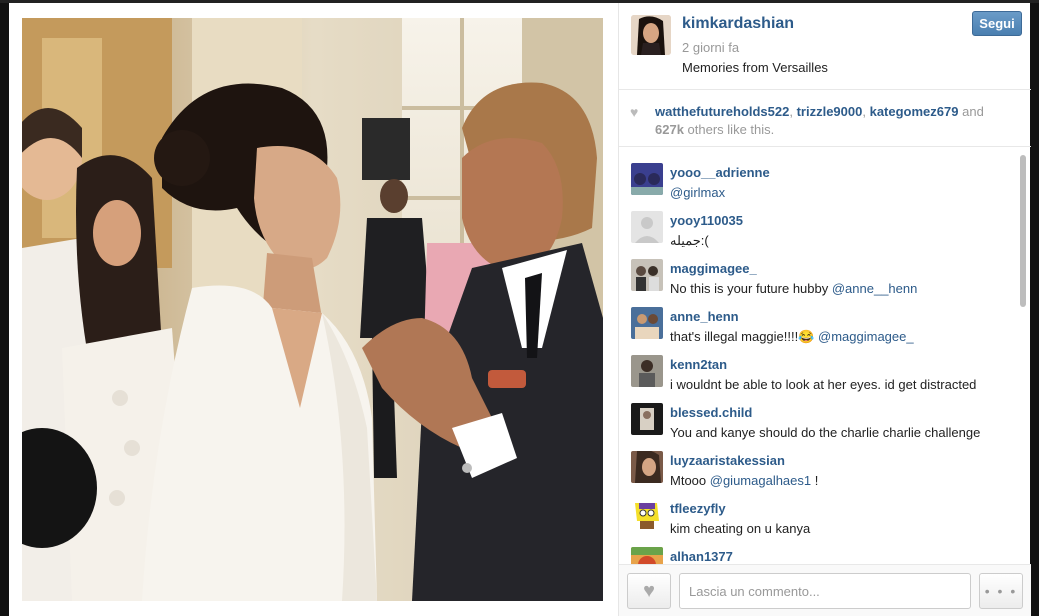 The width and height of the screenshot is (1039, 616). Describe the element at coordinates (698, 508) in the screenshot. I see `comment-username: tfleezyfly` at that location.